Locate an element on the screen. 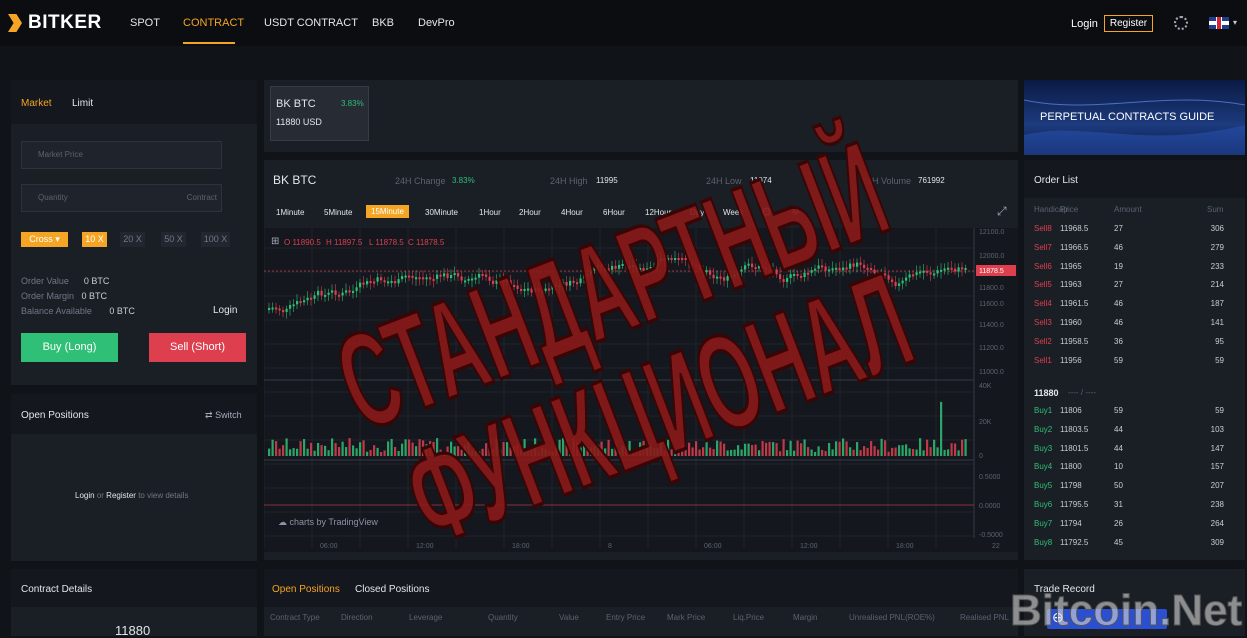 This screenshot has height=638, width=1247. order-book-row: Sell3 11960 46 141 is located at coordinates (1129, 325).